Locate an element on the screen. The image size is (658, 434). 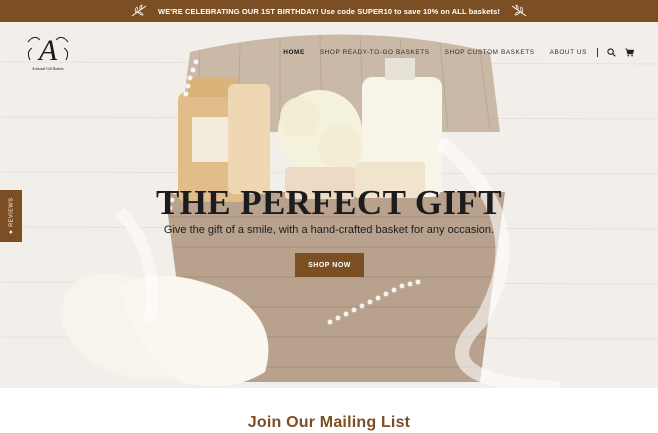
nav-item-about-us: ABOUT US is located at coordinates (568, 52).